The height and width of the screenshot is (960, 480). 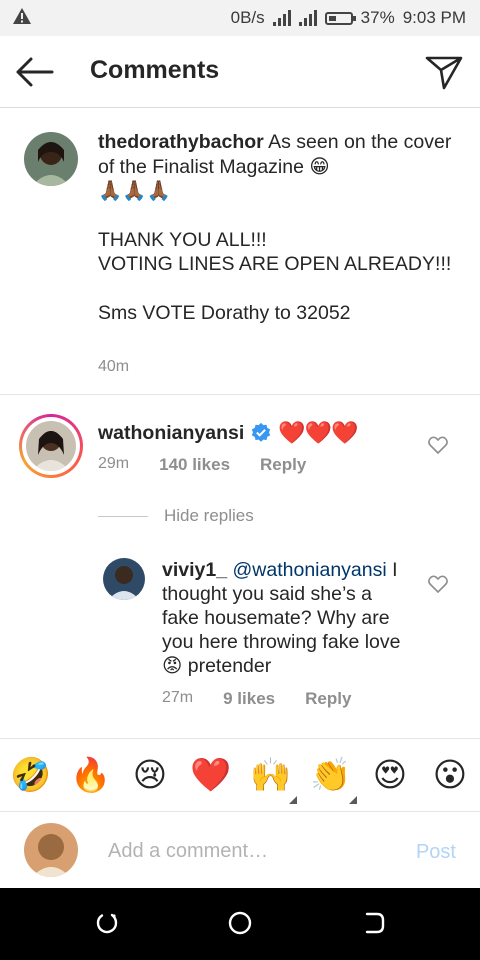 I want to click on warning-icon, so click(x=22, y=18).